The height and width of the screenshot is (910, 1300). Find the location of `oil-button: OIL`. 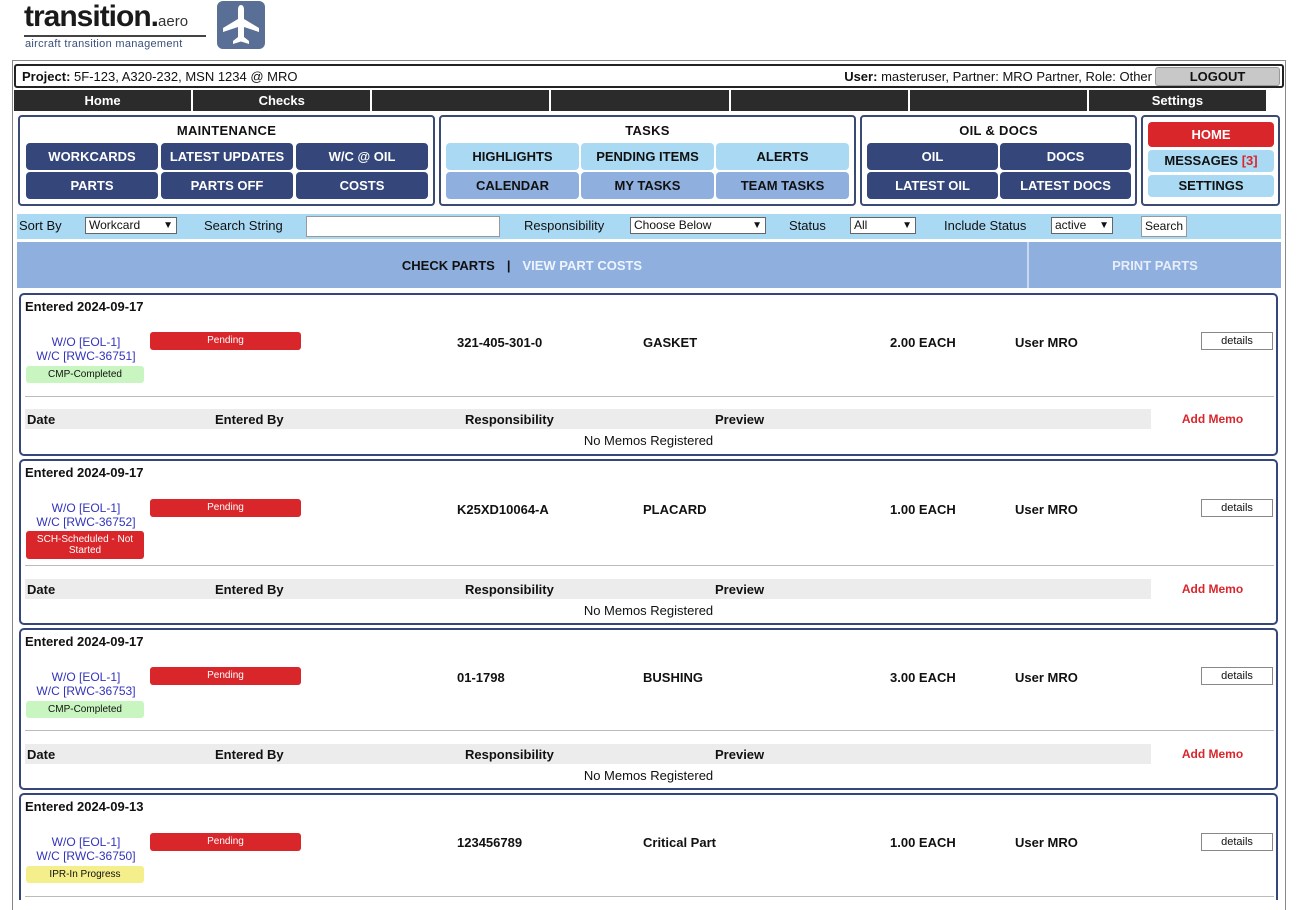

oil-button: OIL is located at coordinates (932, 156).